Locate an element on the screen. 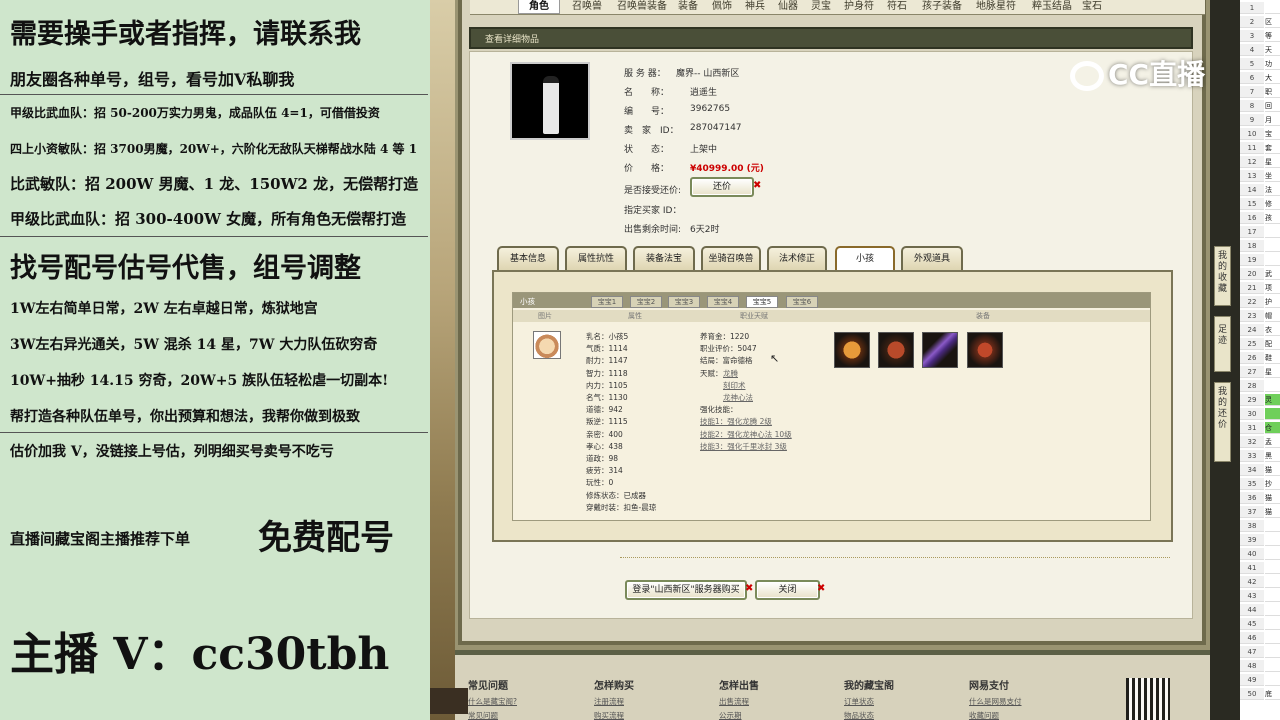 Image resolution: width=1280 pixels, height=720 pixels. skill-link-2: 技能2：强化龙神心法 10级 is located at coordinates (746, 434).